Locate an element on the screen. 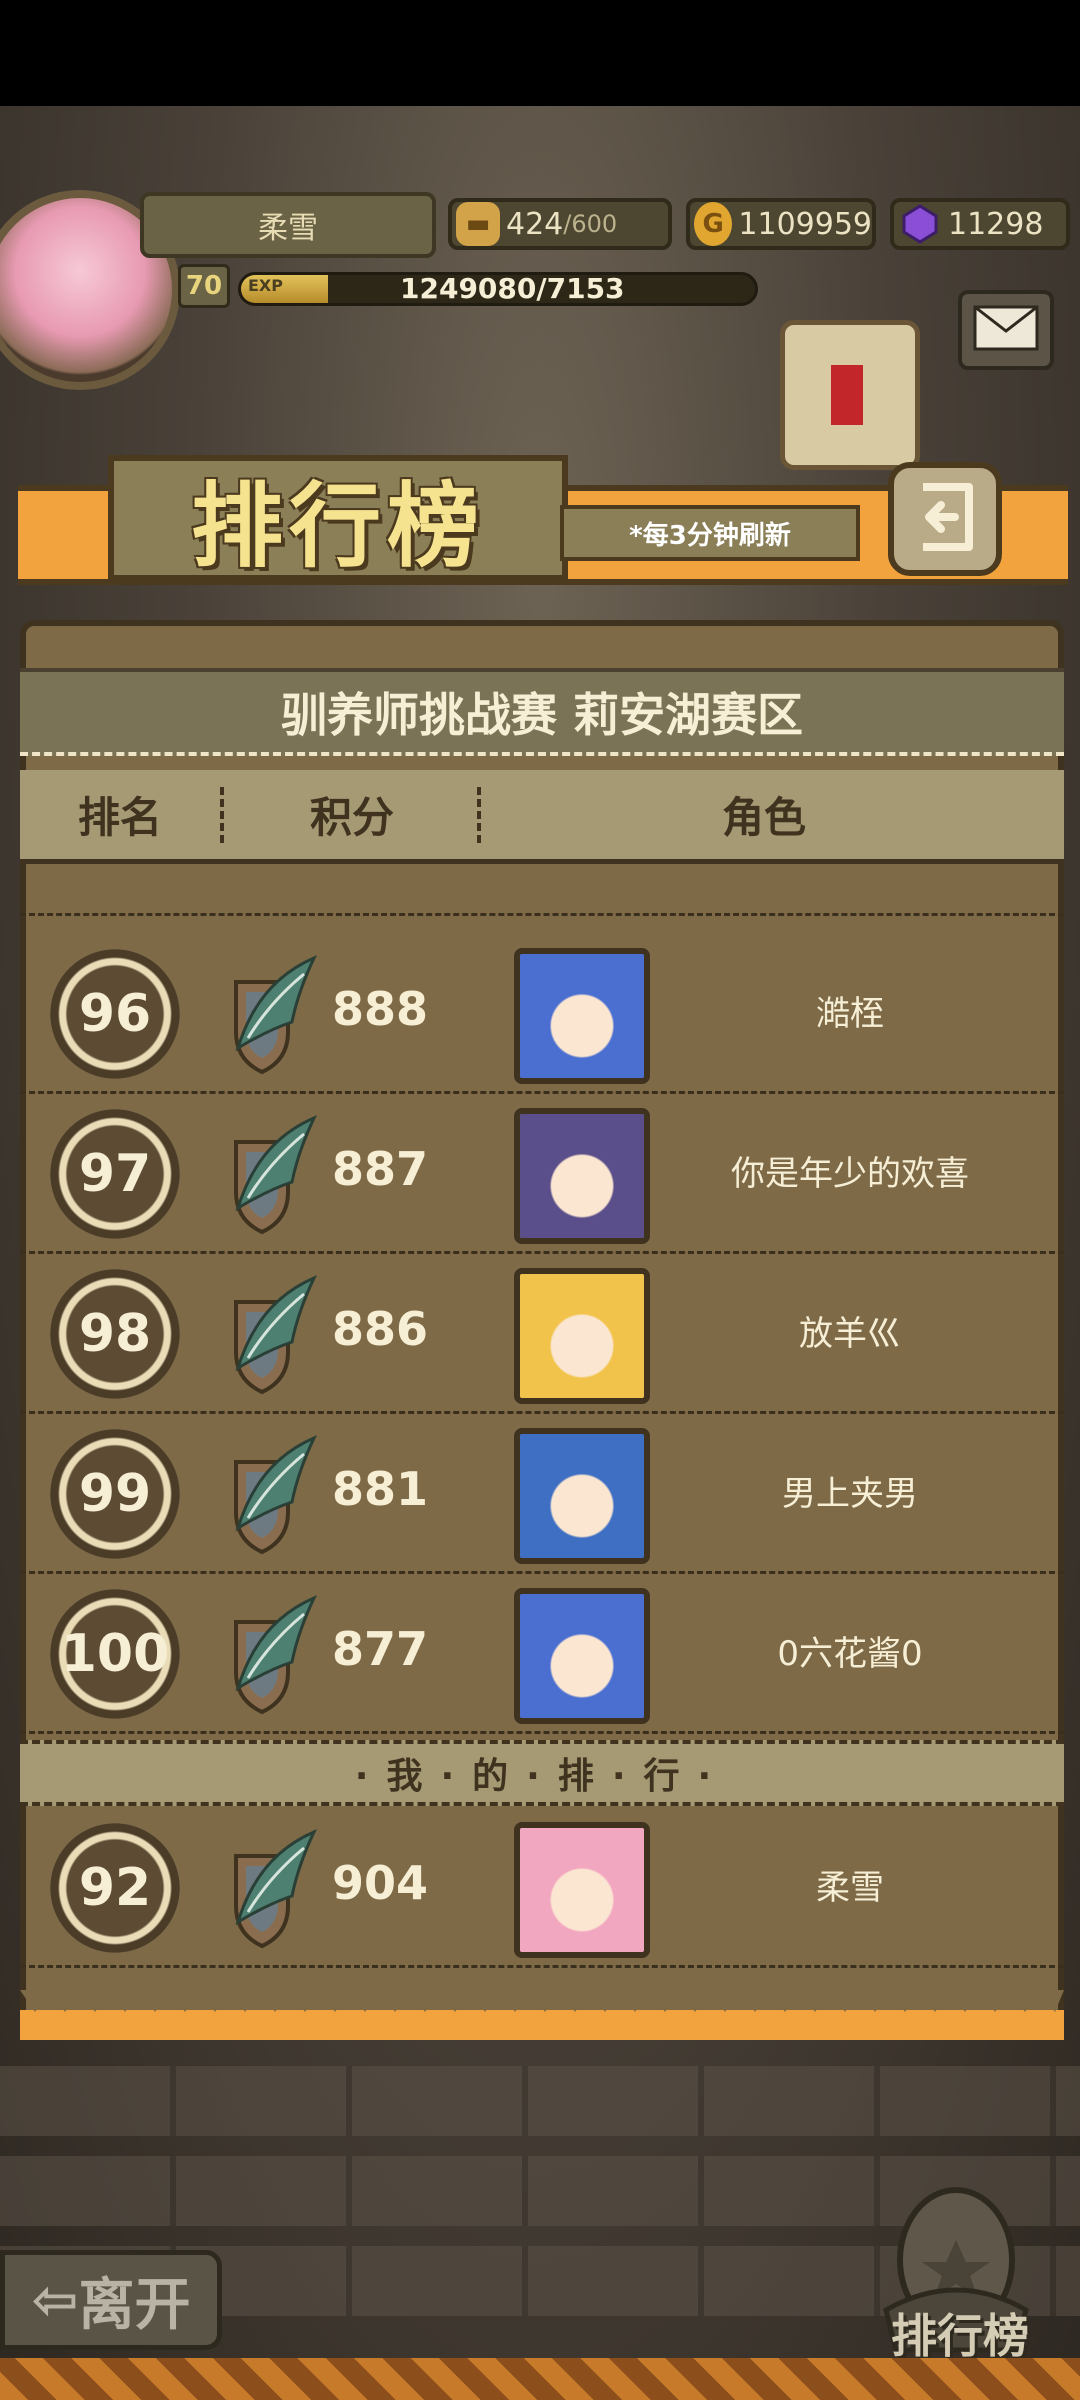  role-name: 澔桎 is located at coordinates (850, 1014).